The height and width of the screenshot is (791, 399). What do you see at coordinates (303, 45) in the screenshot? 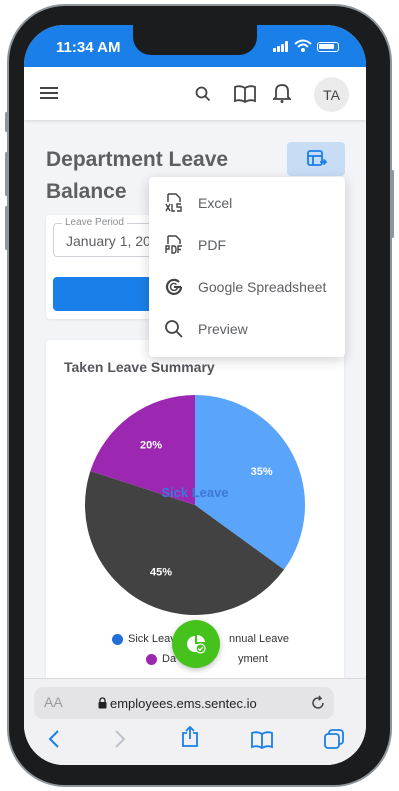
I see `wifi-icon` at bounding box center [303, 45].